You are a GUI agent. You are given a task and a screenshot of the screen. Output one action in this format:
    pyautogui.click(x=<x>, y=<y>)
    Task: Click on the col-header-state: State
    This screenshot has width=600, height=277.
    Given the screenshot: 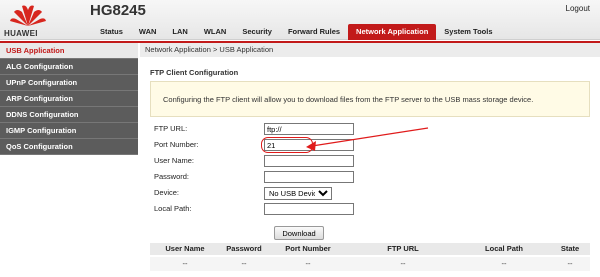 What is the action you would take?
    pyautogui.click(x=570, y=248)
    